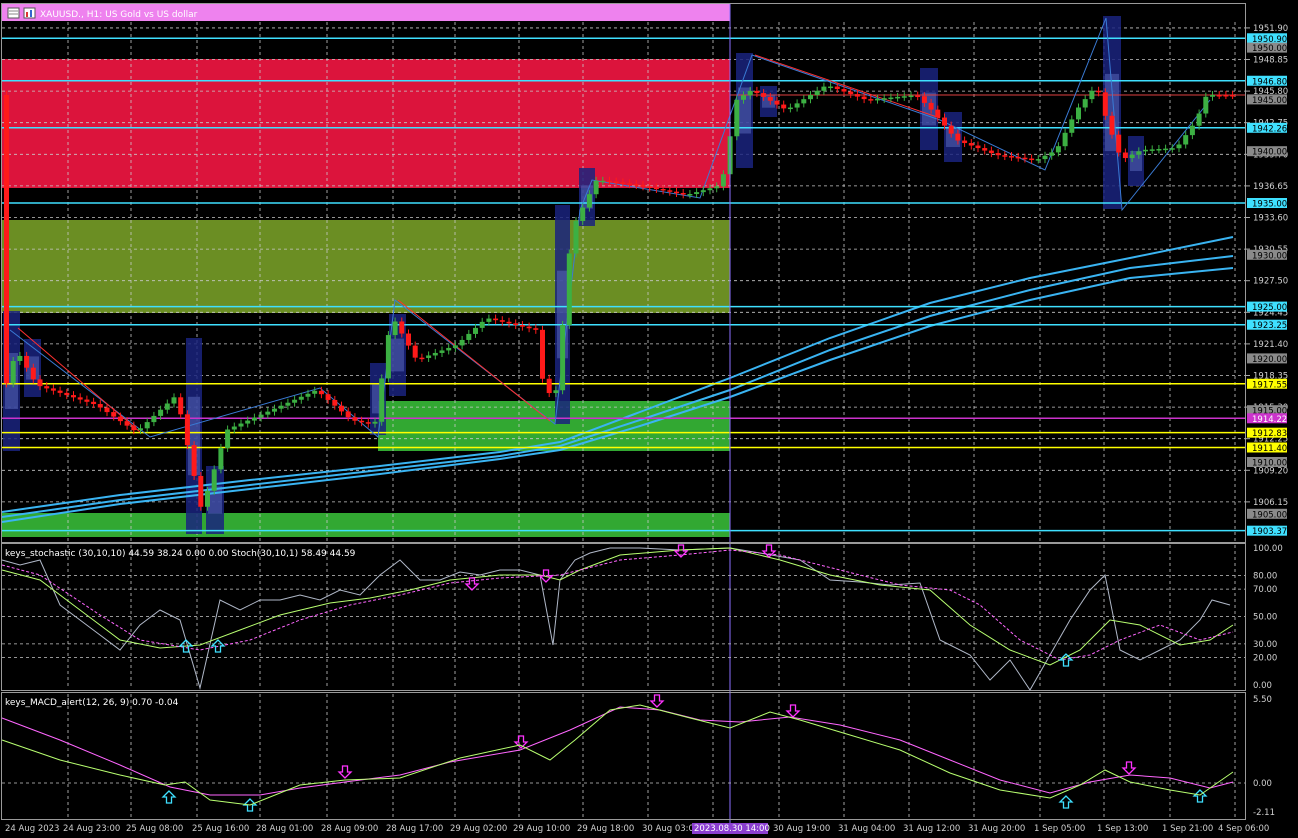 This screenshot has height=838, width=1298. I want to click on price-level-tag: 1935.00, so click(1269, 205).